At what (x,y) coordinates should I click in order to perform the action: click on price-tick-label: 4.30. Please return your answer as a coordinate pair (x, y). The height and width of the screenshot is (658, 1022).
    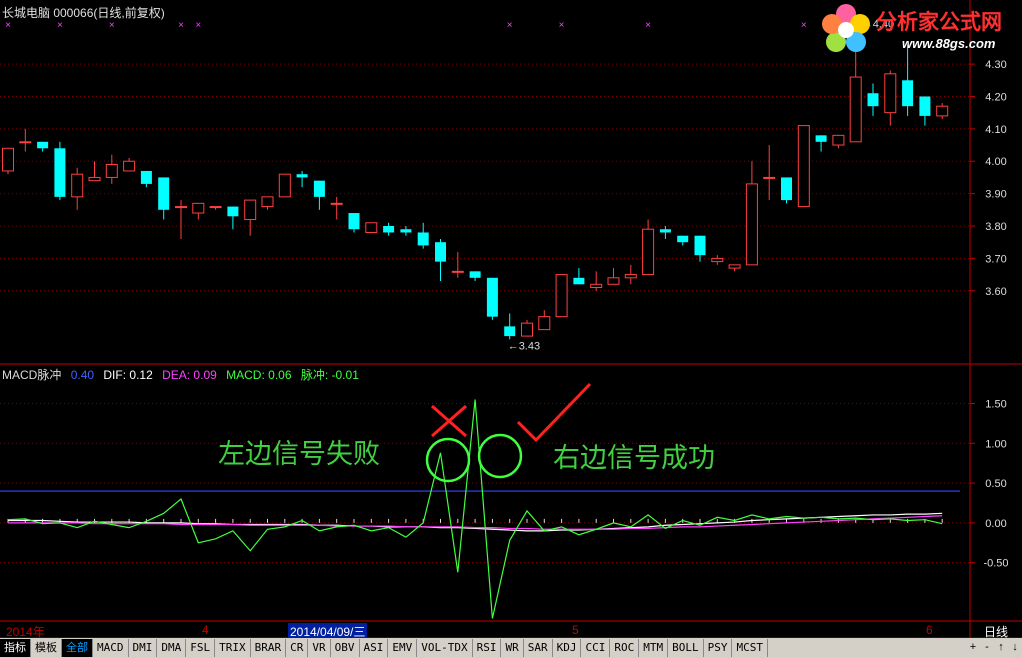
    Looking at the image, I should click on (995, 65).